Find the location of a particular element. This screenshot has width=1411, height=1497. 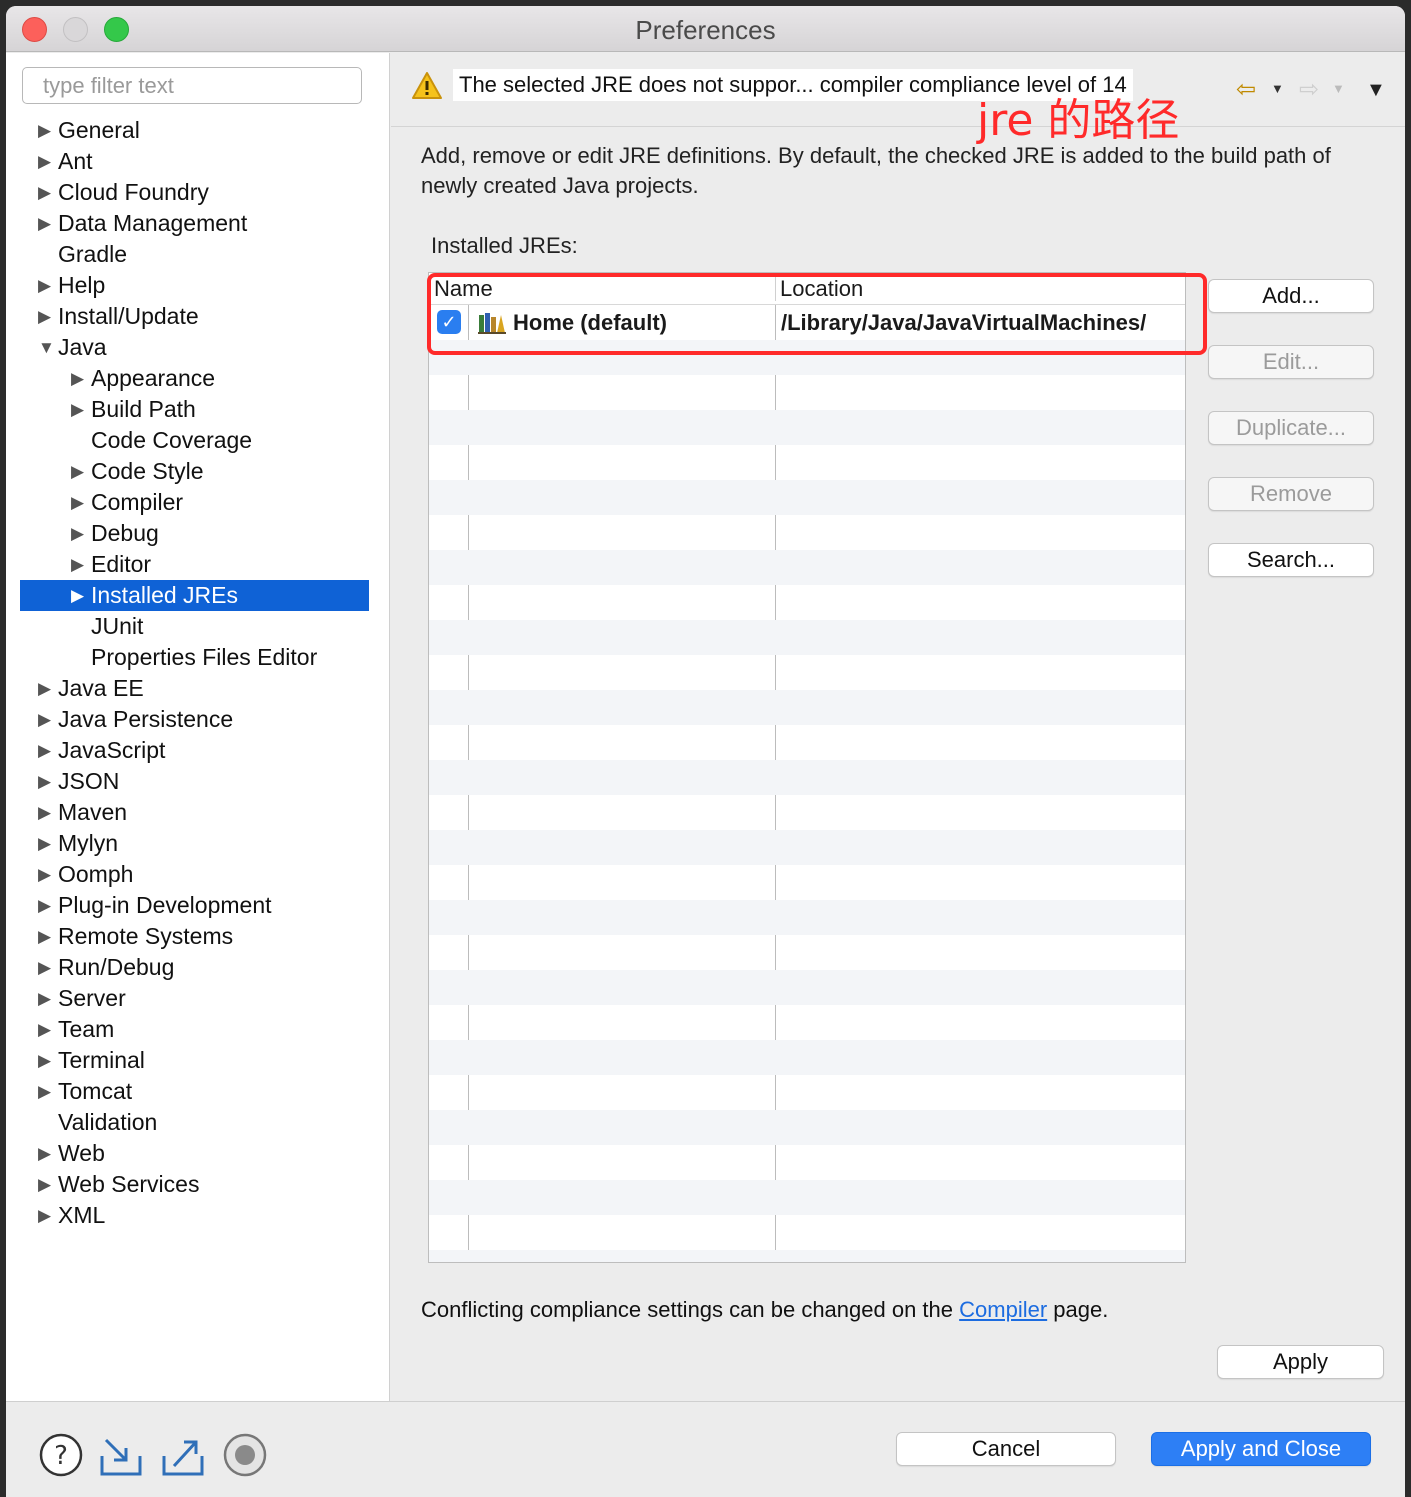

tree-item: ▶ Web is located at coordinates (198, 1153).